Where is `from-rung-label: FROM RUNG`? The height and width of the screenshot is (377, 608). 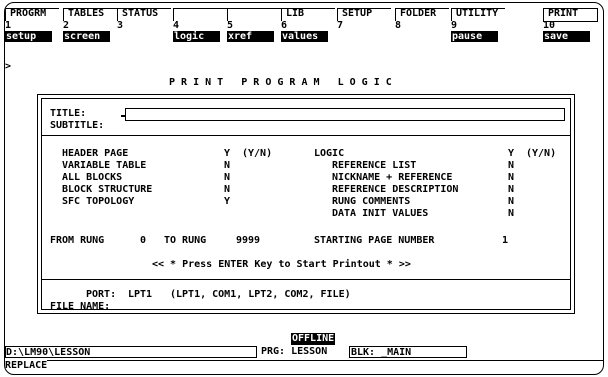
from-rung-label: FROM RUNG is located at coordinates (77, 240).